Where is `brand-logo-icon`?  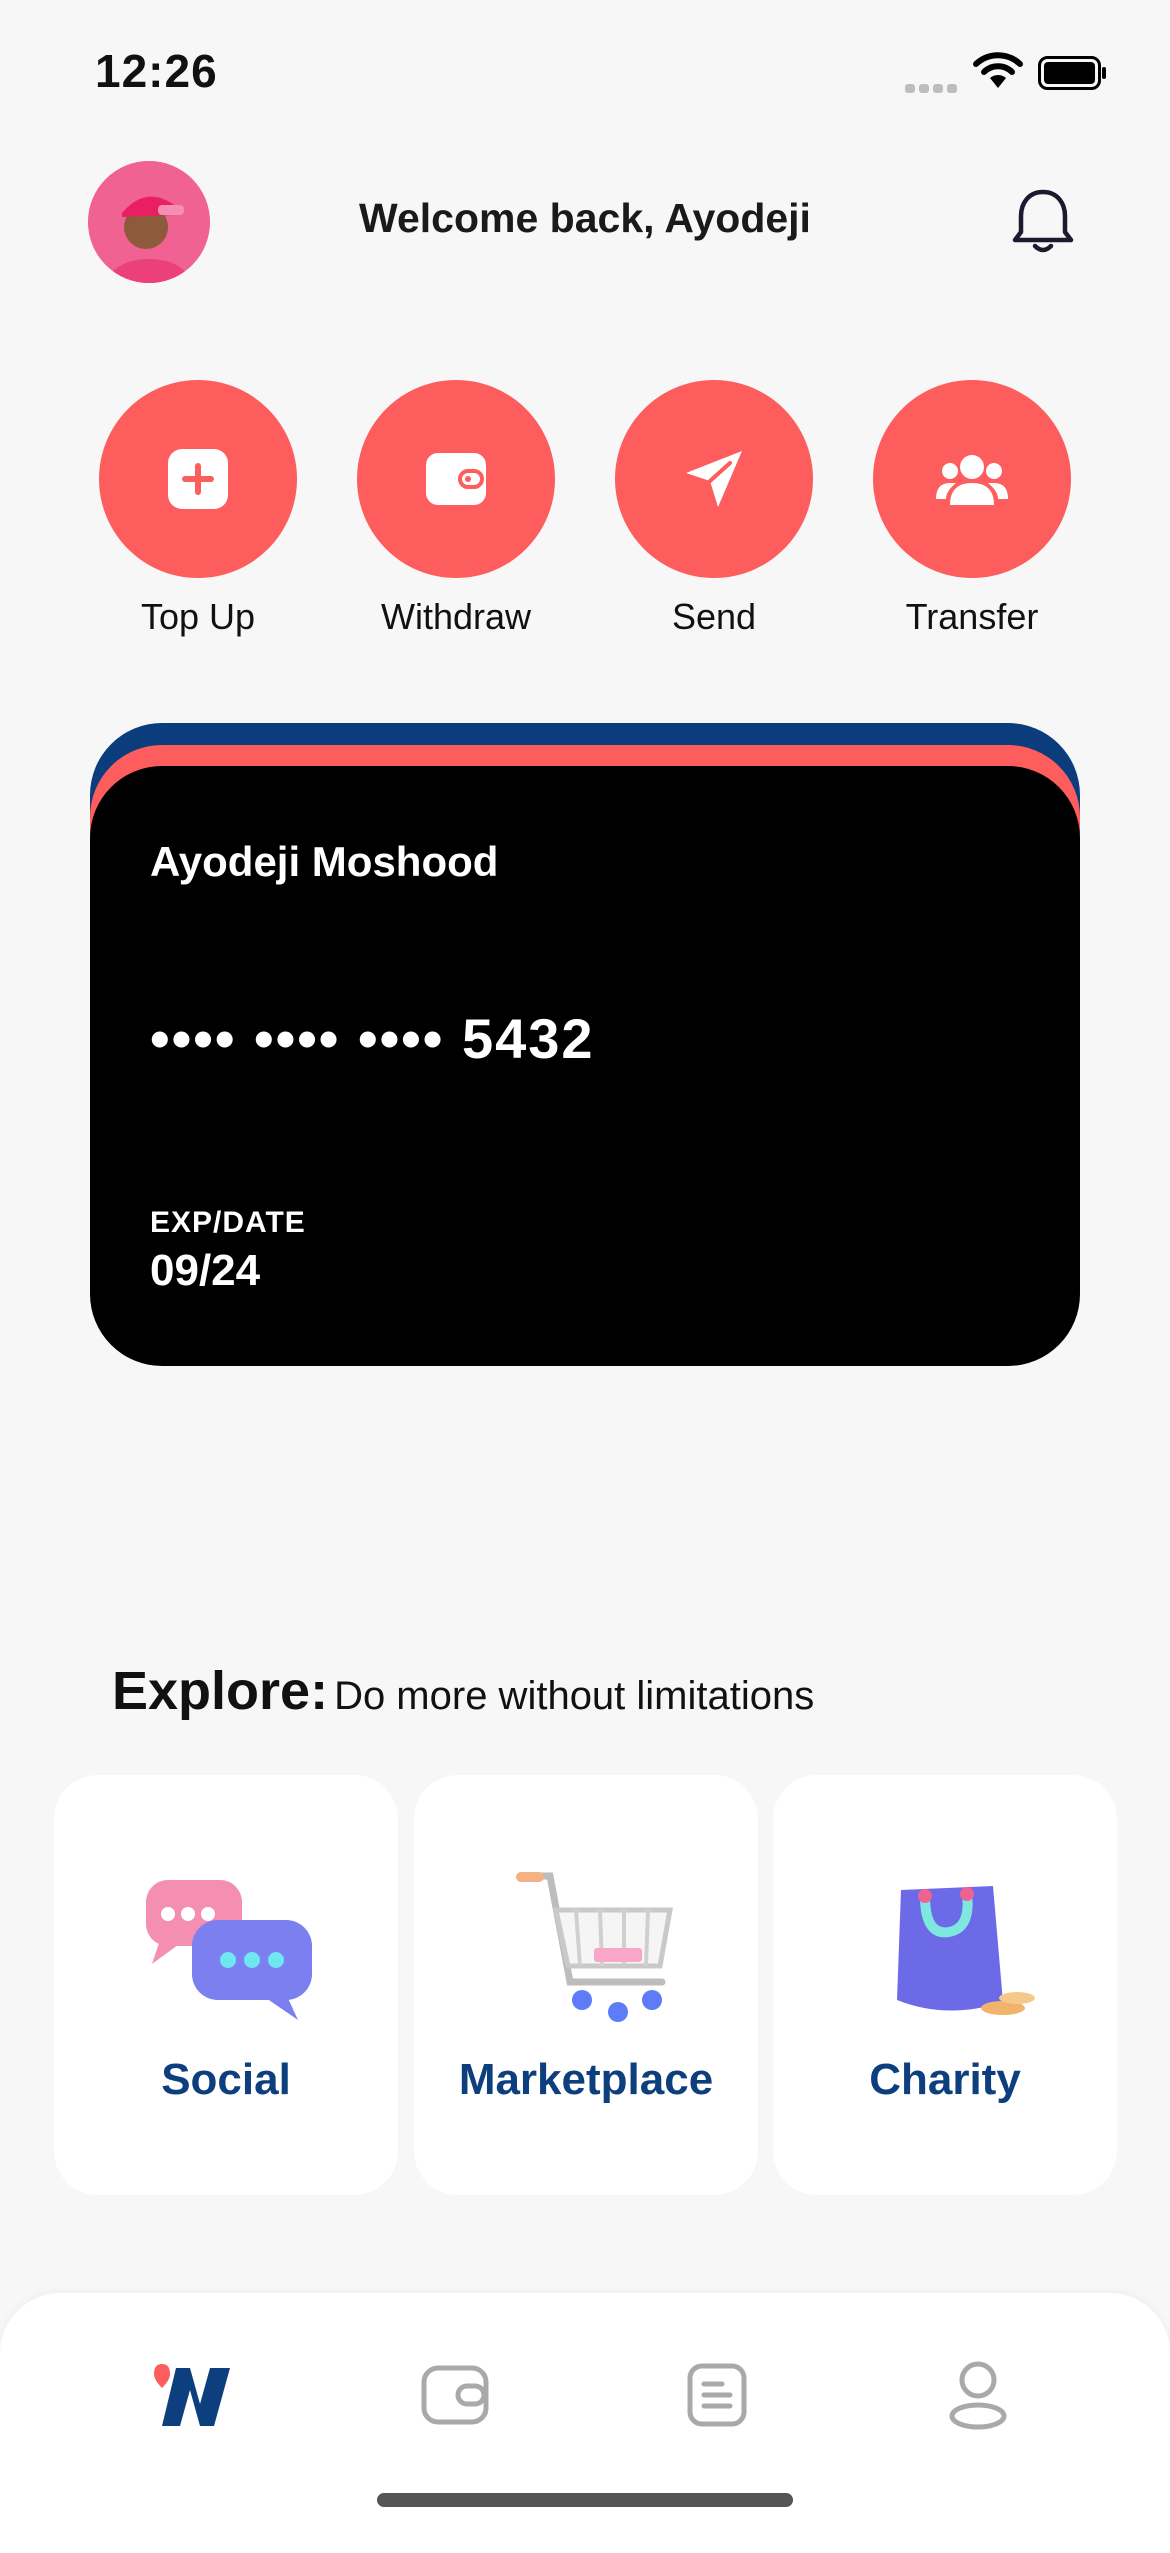
brand-logo-icon is located at coordinates (192, 2395).